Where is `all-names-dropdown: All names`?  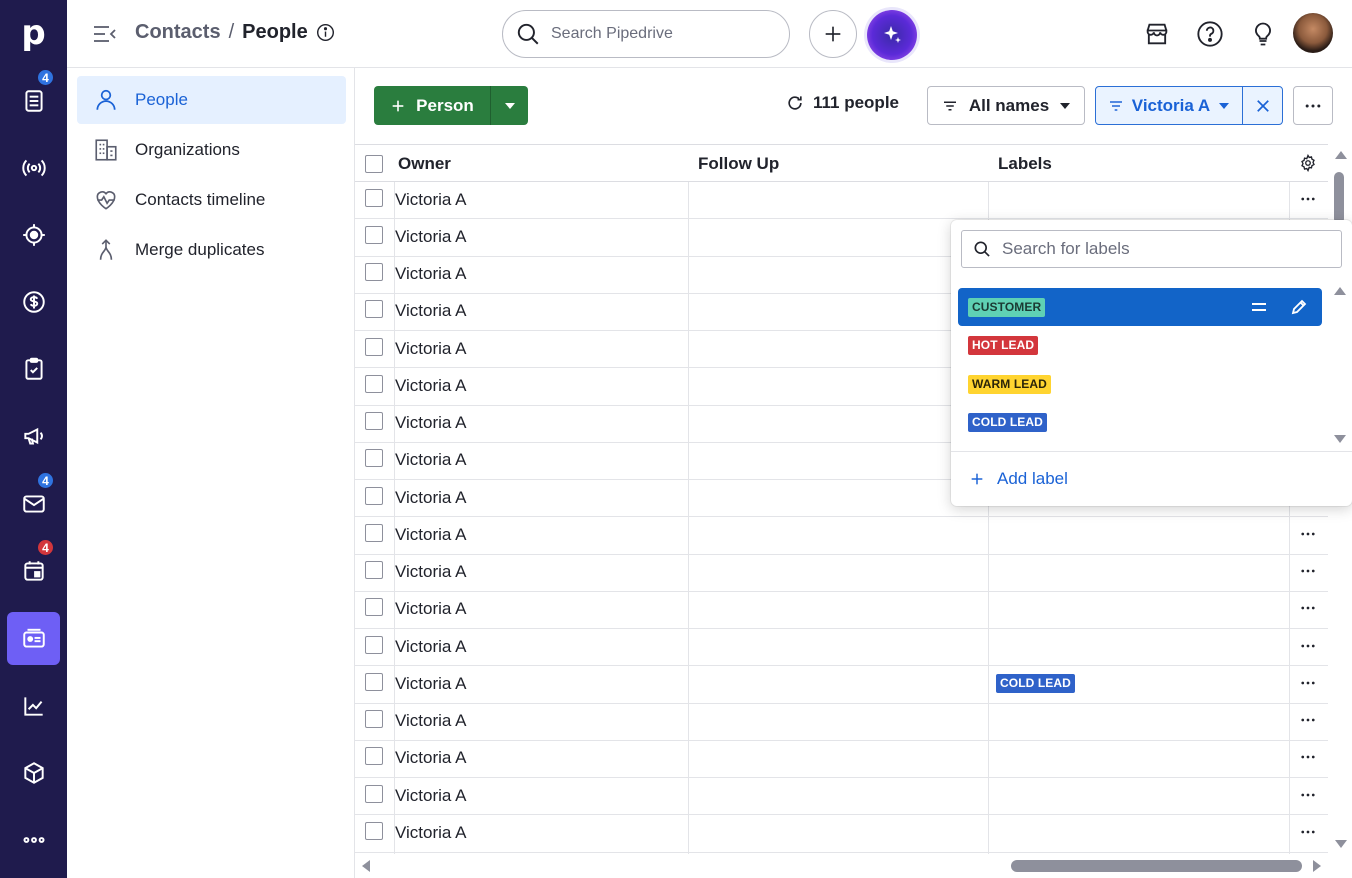 all-names-dropdown: All names is located at coordinates (1006, 105).